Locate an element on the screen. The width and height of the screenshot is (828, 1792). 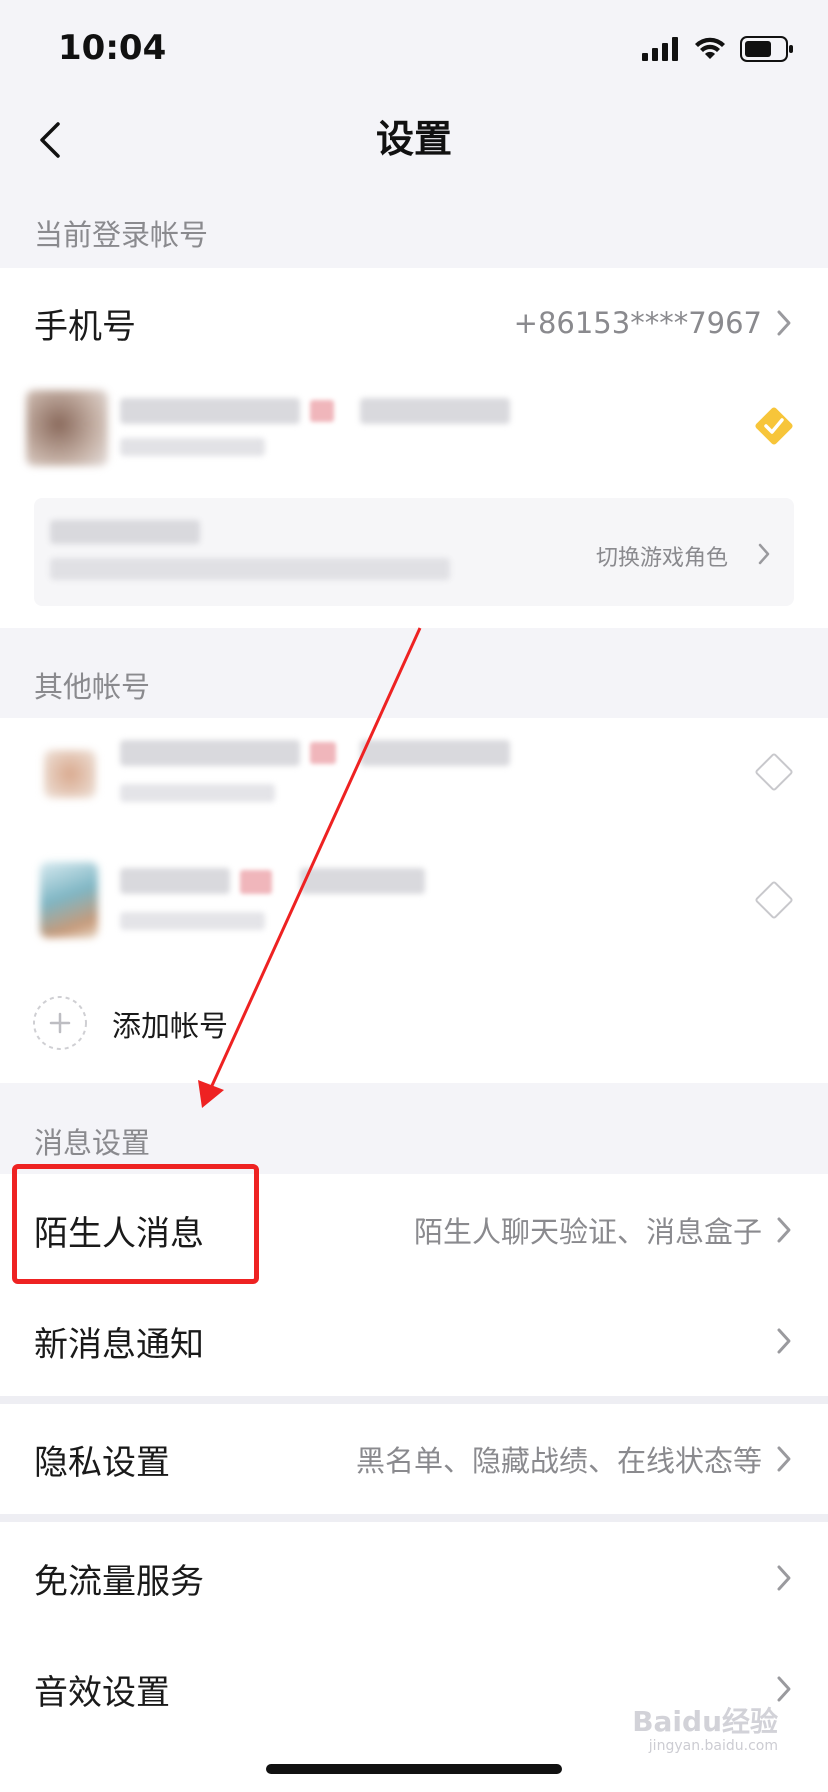
home-indicator is located at coordinates (414, 1769).